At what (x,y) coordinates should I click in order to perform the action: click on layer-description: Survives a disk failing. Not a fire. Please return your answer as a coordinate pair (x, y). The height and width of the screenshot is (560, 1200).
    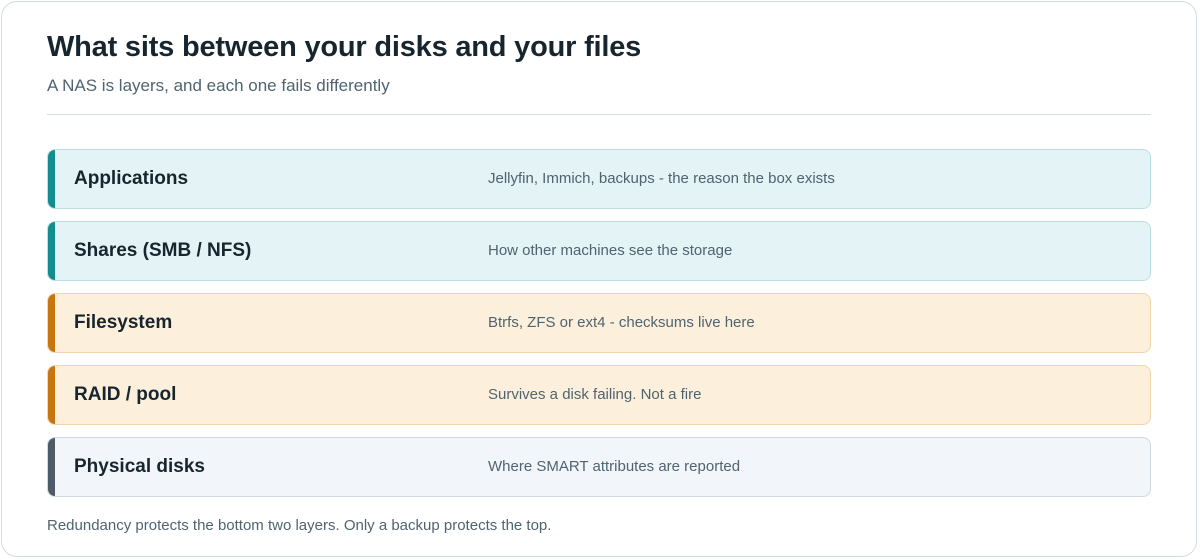
    Looking at the image, I should click on (595, 394).